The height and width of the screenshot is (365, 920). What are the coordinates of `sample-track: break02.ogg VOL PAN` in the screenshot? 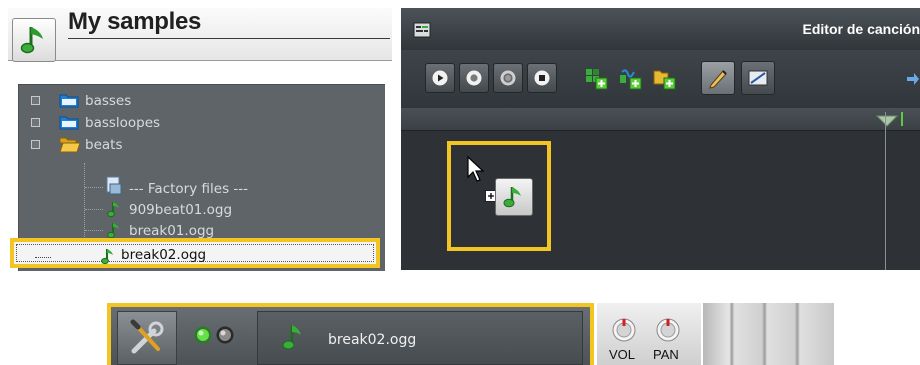 It's located at (470, 334).